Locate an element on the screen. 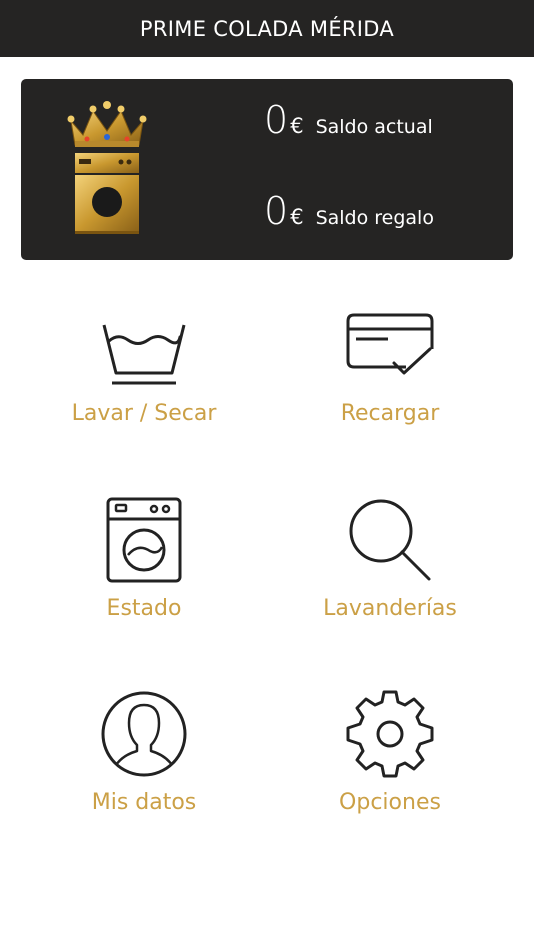  search-icon is located at coordinates (390, 540).